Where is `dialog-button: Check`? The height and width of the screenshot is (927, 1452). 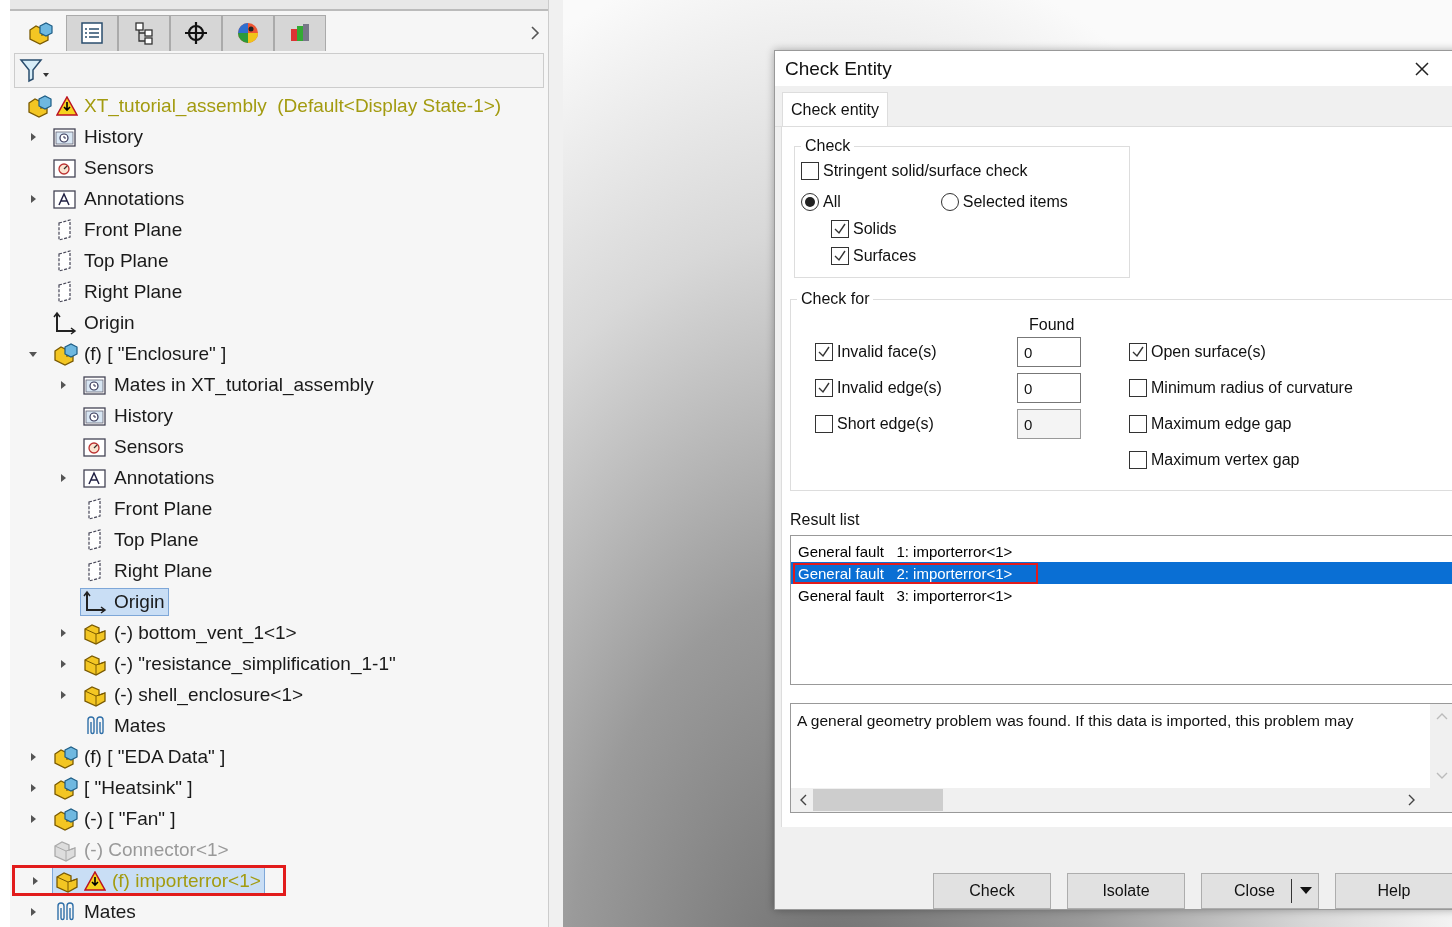
dialog-button: Check is located at coordinates (992, 891).